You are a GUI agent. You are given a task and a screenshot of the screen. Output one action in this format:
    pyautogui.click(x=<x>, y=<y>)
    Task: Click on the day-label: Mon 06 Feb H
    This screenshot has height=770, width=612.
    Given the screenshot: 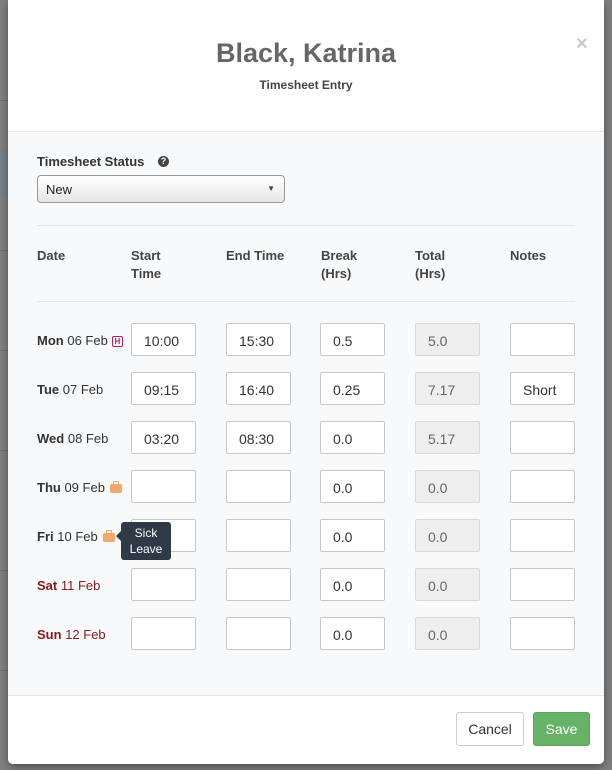 What is the action you would take?
    pyautogui.click(x=80, y=340)
    